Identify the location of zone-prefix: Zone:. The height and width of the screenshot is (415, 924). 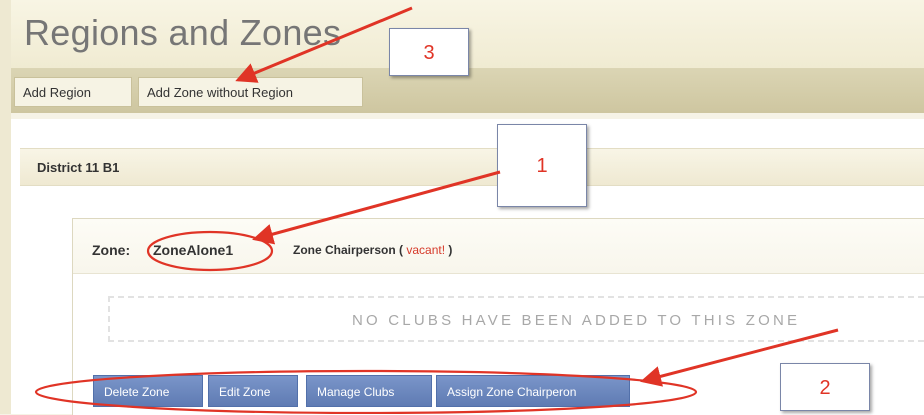
(111, 250).